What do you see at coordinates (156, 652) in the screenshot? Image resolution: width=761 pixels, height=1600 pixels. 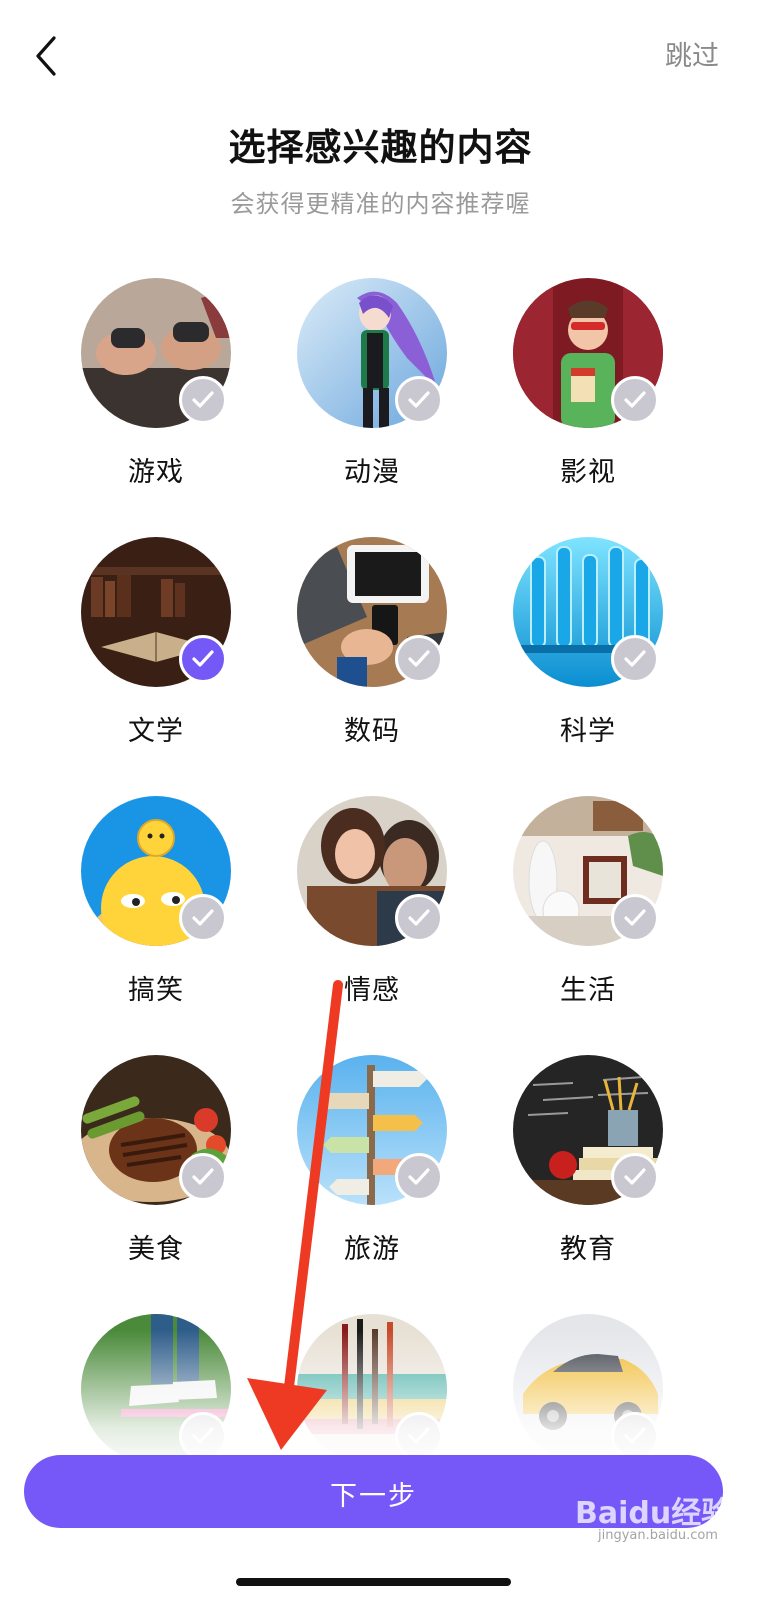 I see `category-literature: 文学` at bounding box center [156, 652].